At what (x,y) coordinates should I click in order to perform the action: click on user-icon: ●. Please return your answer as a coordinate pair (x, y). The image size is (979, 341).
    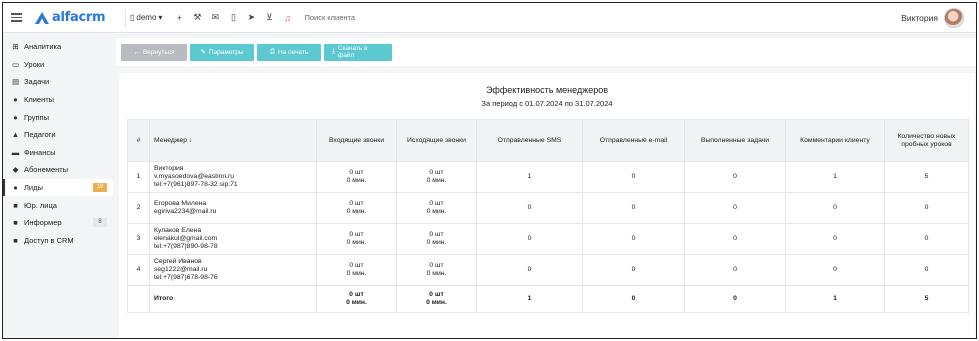
    Looking at the image, I should click on (15, 100).